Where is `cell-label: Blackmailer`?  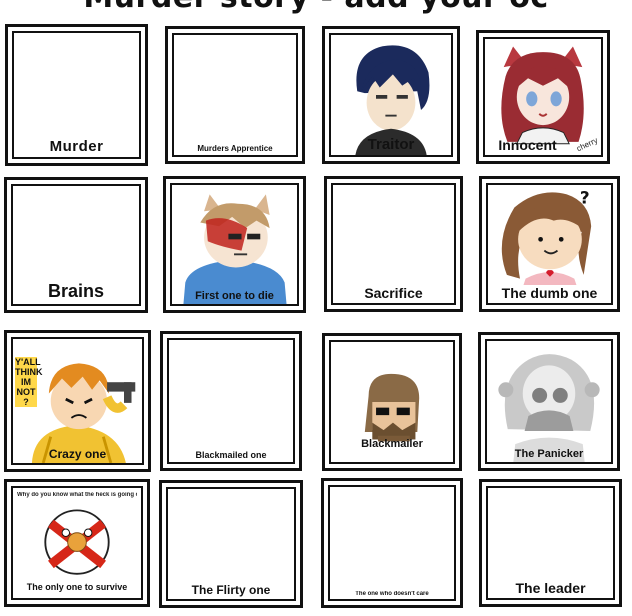 cell-label: Blackmailer is located at coordinates (392, 444).